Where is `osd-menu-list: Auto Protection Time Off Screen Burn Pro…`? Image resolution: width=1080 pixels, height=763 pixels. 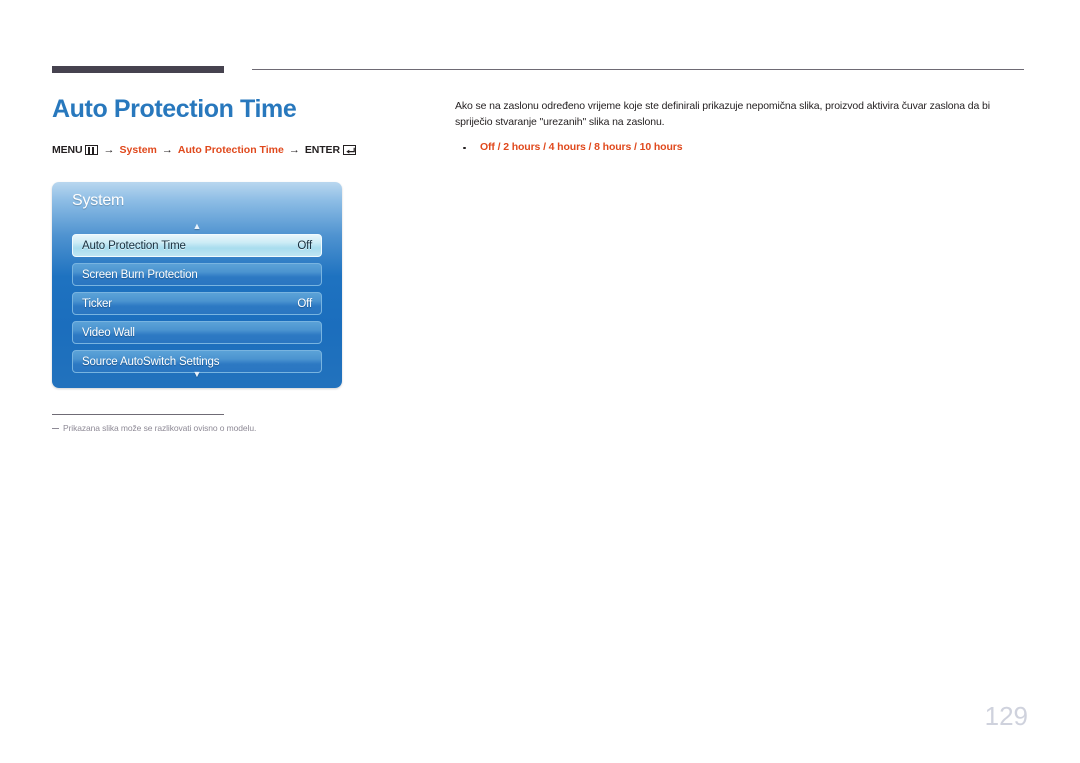 osd-menu-list: Auto Protection Time Off Screen Burn Pro… is located at coordinates (197, 306).